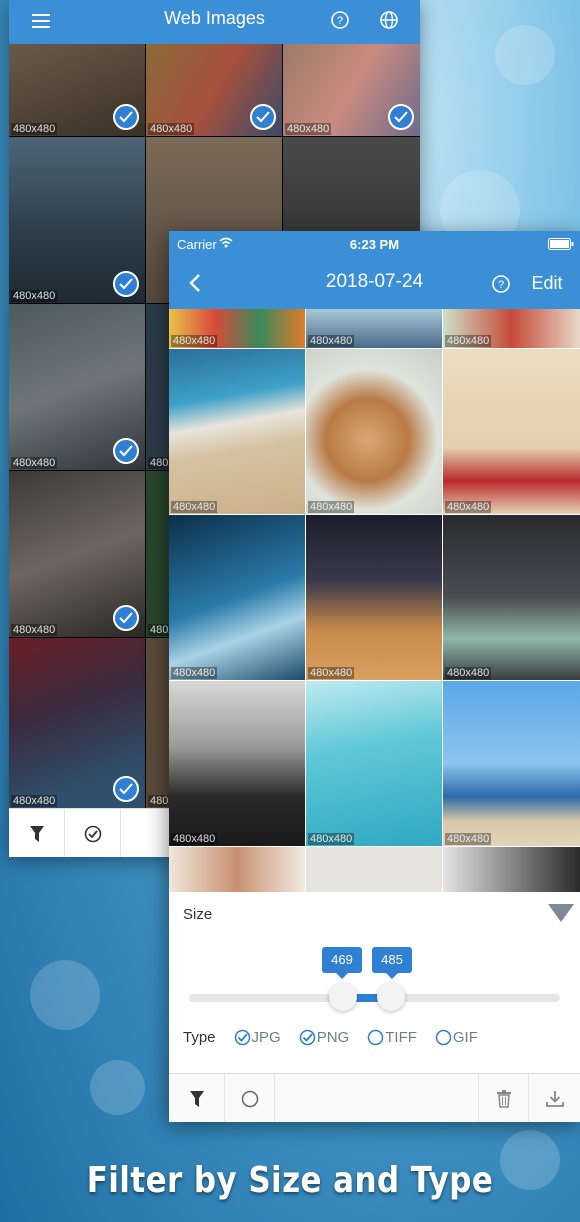 Image resolution: width=580 pixels, height=1222 pixels. I want to click on min-size-value: 469, so click(342, 963).